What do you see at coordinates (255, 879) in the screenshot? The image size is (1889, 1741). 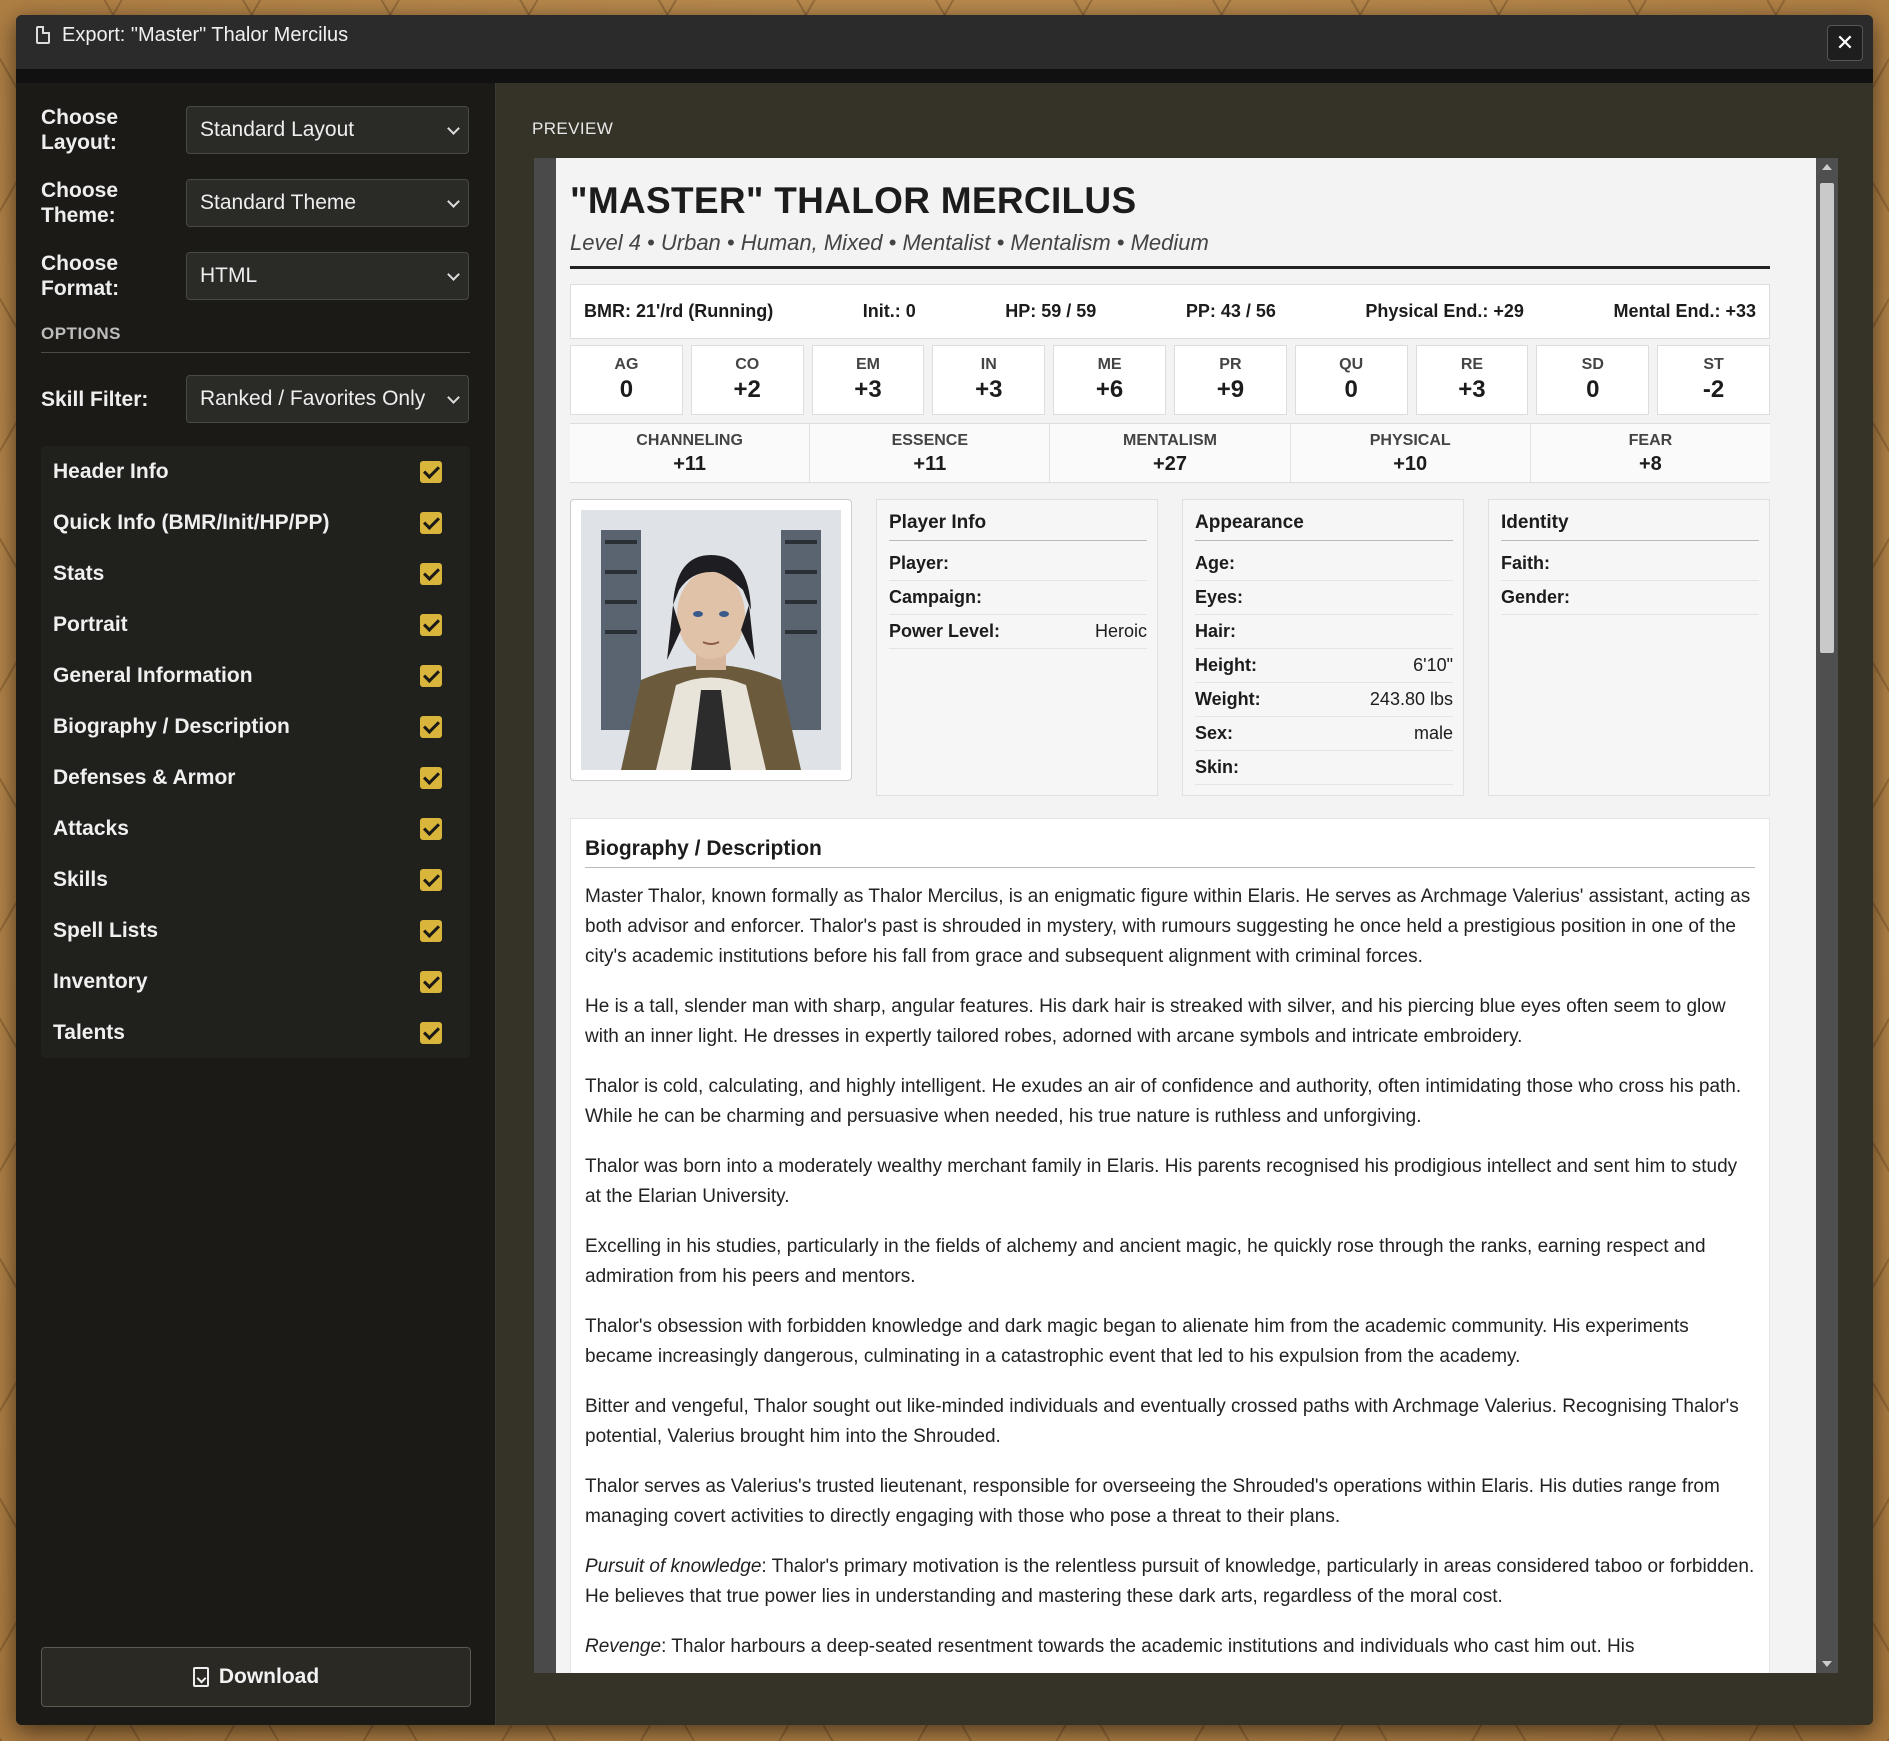 I see `check-skills: Skills` at bounding box center [255, 879].